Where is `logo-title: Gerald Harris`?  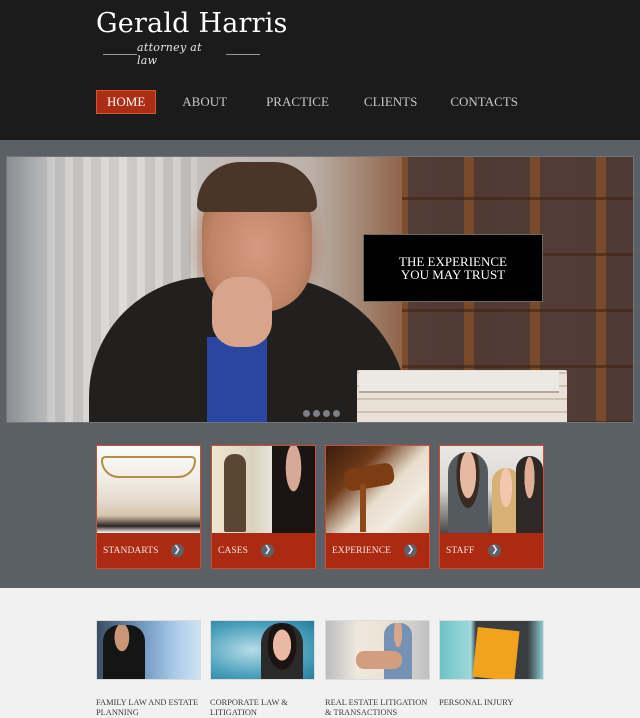
logo-title: Gerald Harris is located at coordinates (192, 23).